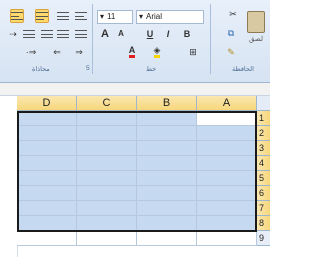 The image size is (320, 257). Describe the element at coordinates (263, 223) in the screenshot. I see `row-header-8: 8` at that location.